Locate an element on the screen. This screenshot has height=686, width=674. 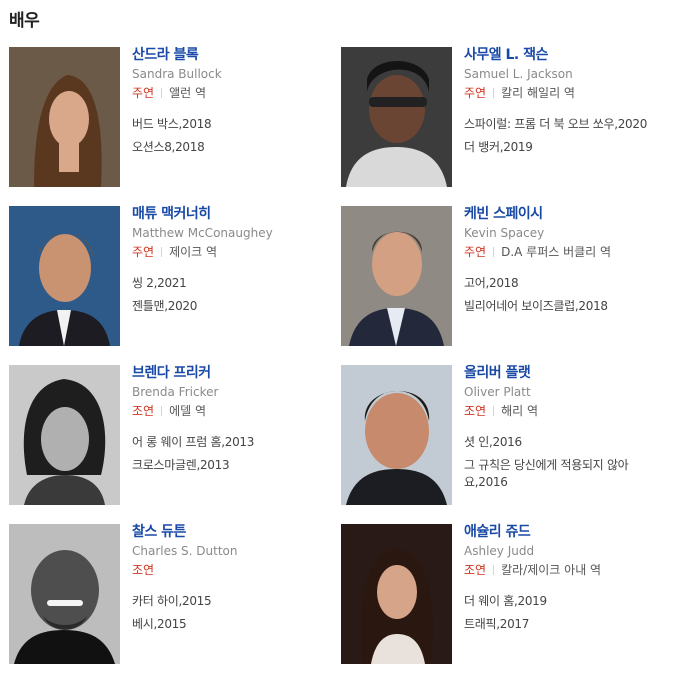
role-name: 해리 역 is located at coordinates (520, 411).